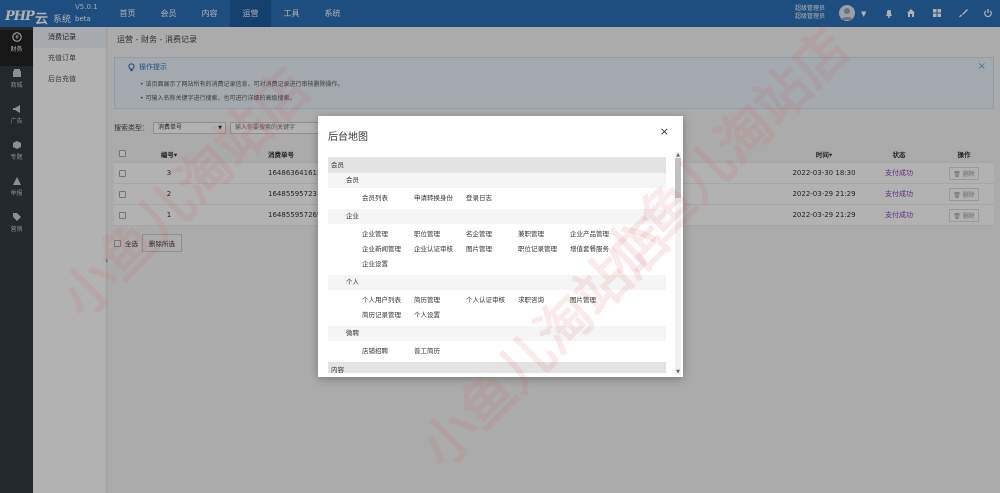 The image size is (1000, 493). What do you see at coordinates (497, 333) in the screenshot?
I see `sitemap-group: 微聘` at bounding box center [497, 333].